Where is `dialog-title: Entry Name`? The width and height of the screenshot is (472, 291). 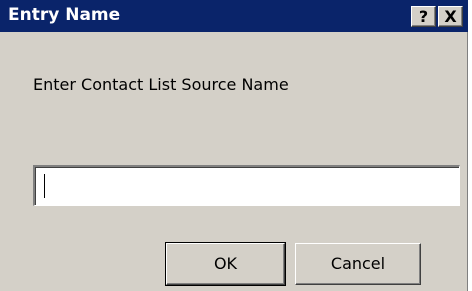 dialog-title: Entry Name is located at coordinates (64, 15).